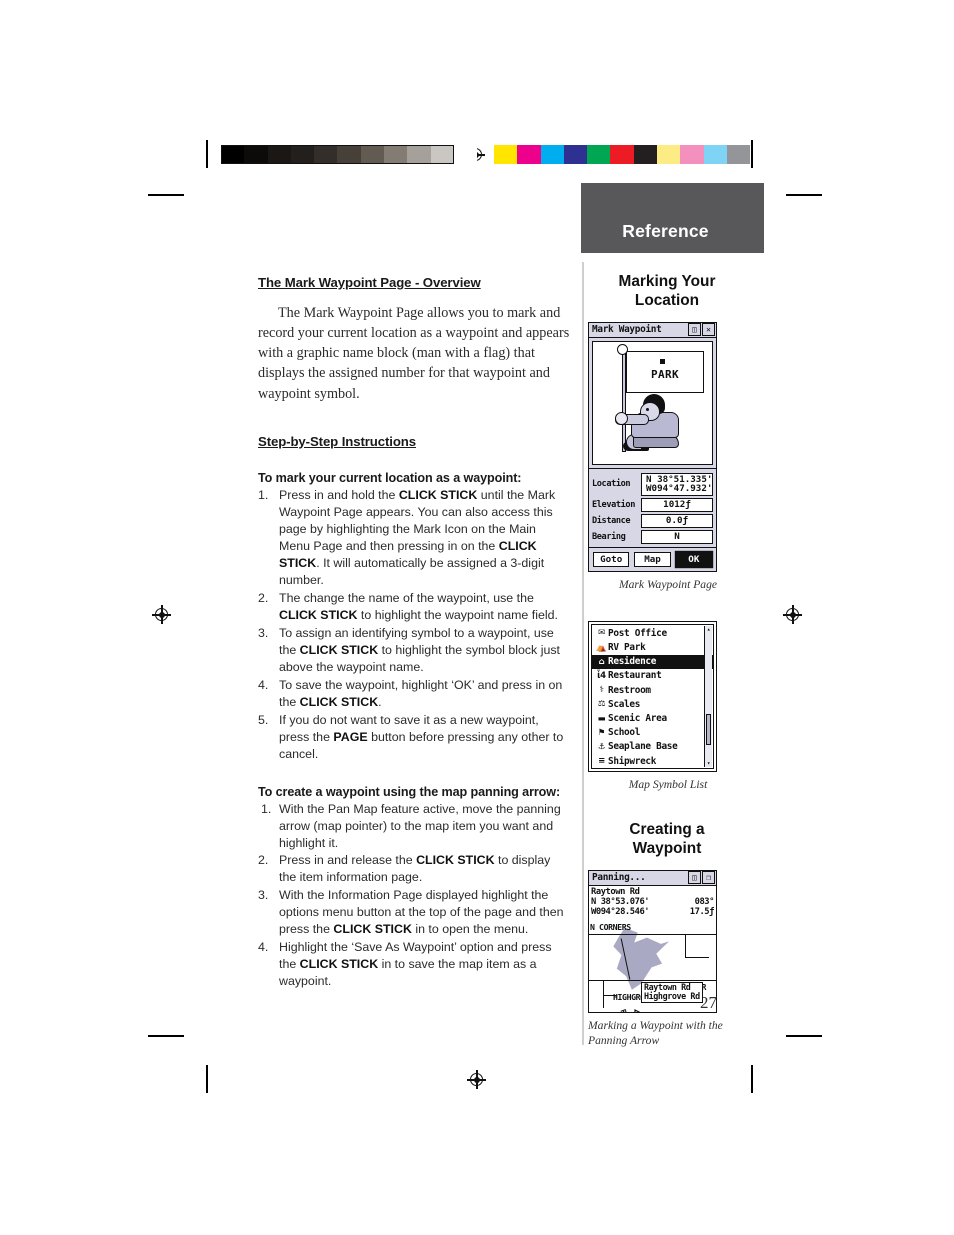  Describe the element at coordinates (667, 291) in the screenshot. I see `sidebar-heading-marking-your-location: Marking Your Location` at that location.